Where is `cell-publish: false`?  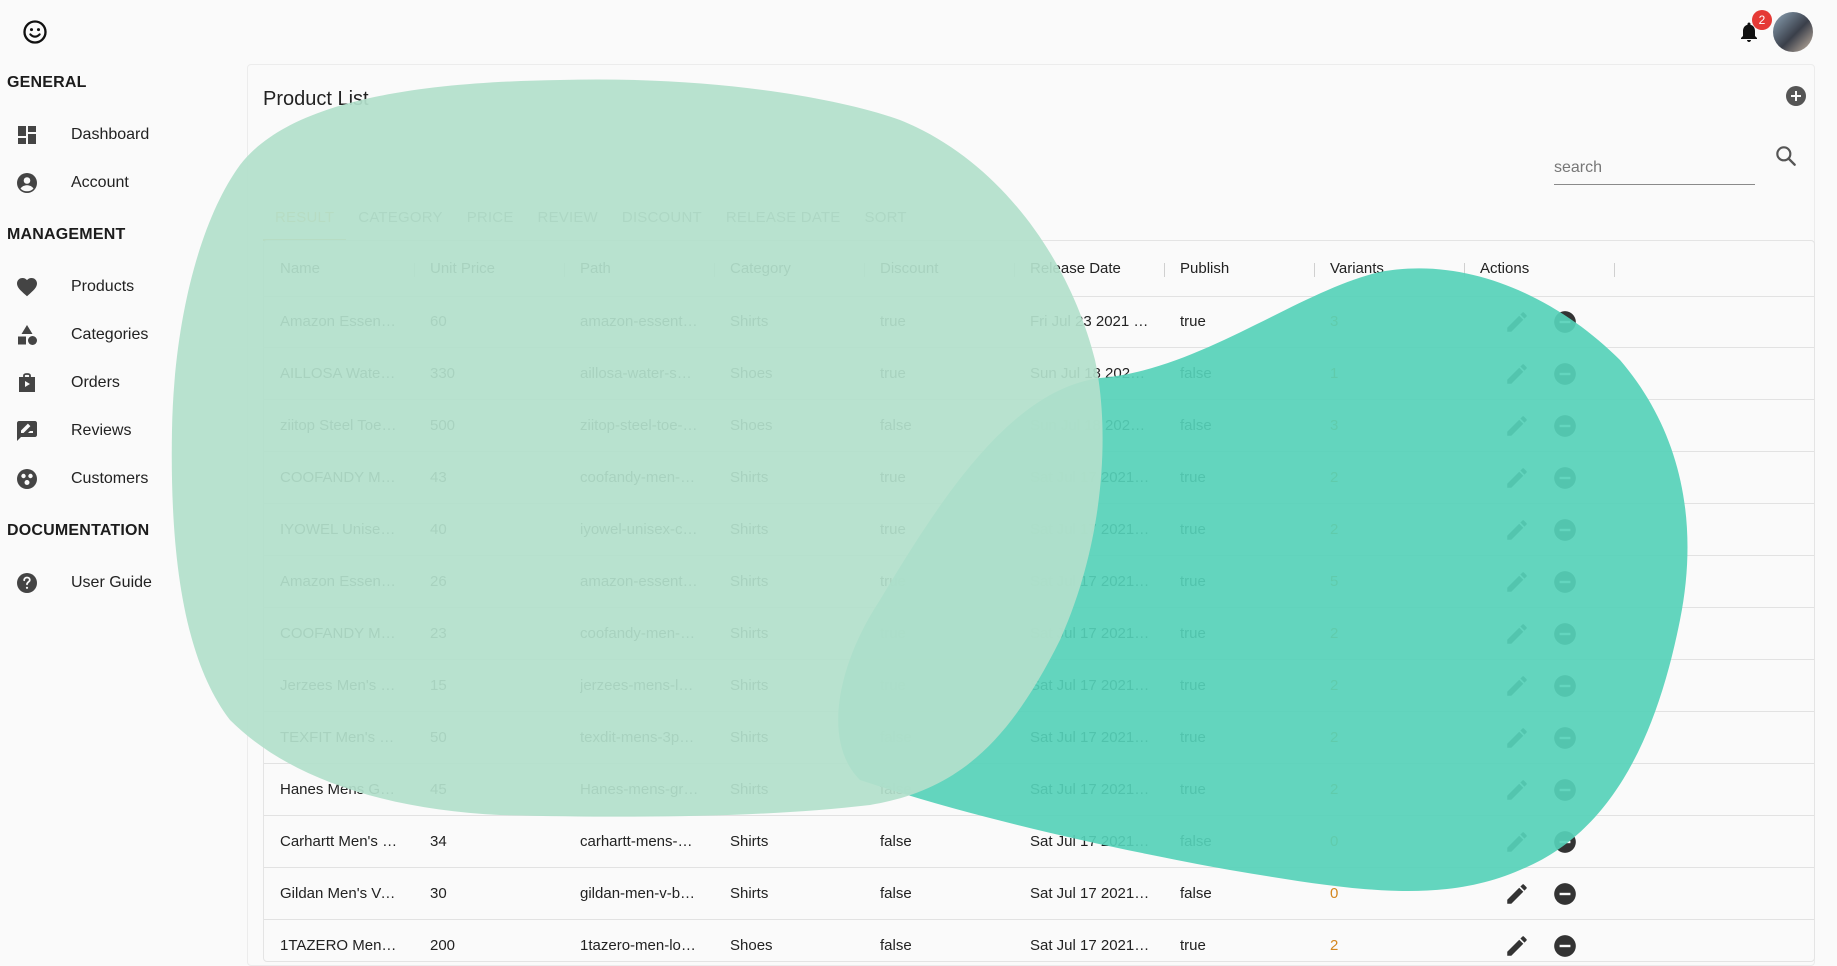
cell-publish: false is located at coordinates (1196, 425).